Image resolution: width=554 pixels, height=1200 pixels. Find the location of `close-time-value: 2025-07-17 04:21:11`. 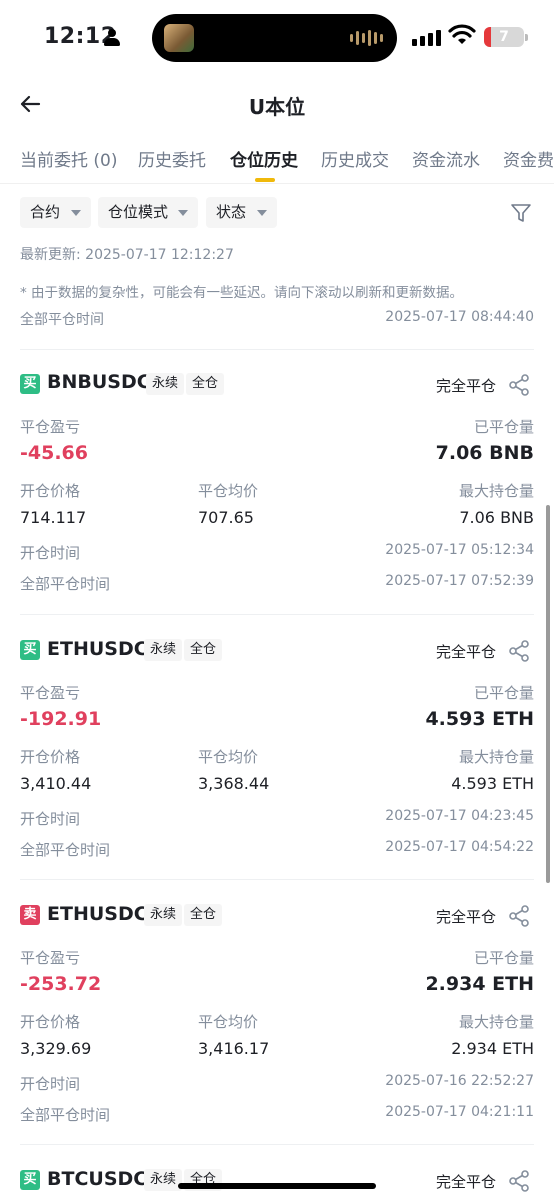

close-time-value: 2025-07-17 04:21:11 is located at coordinates (459, 1112).